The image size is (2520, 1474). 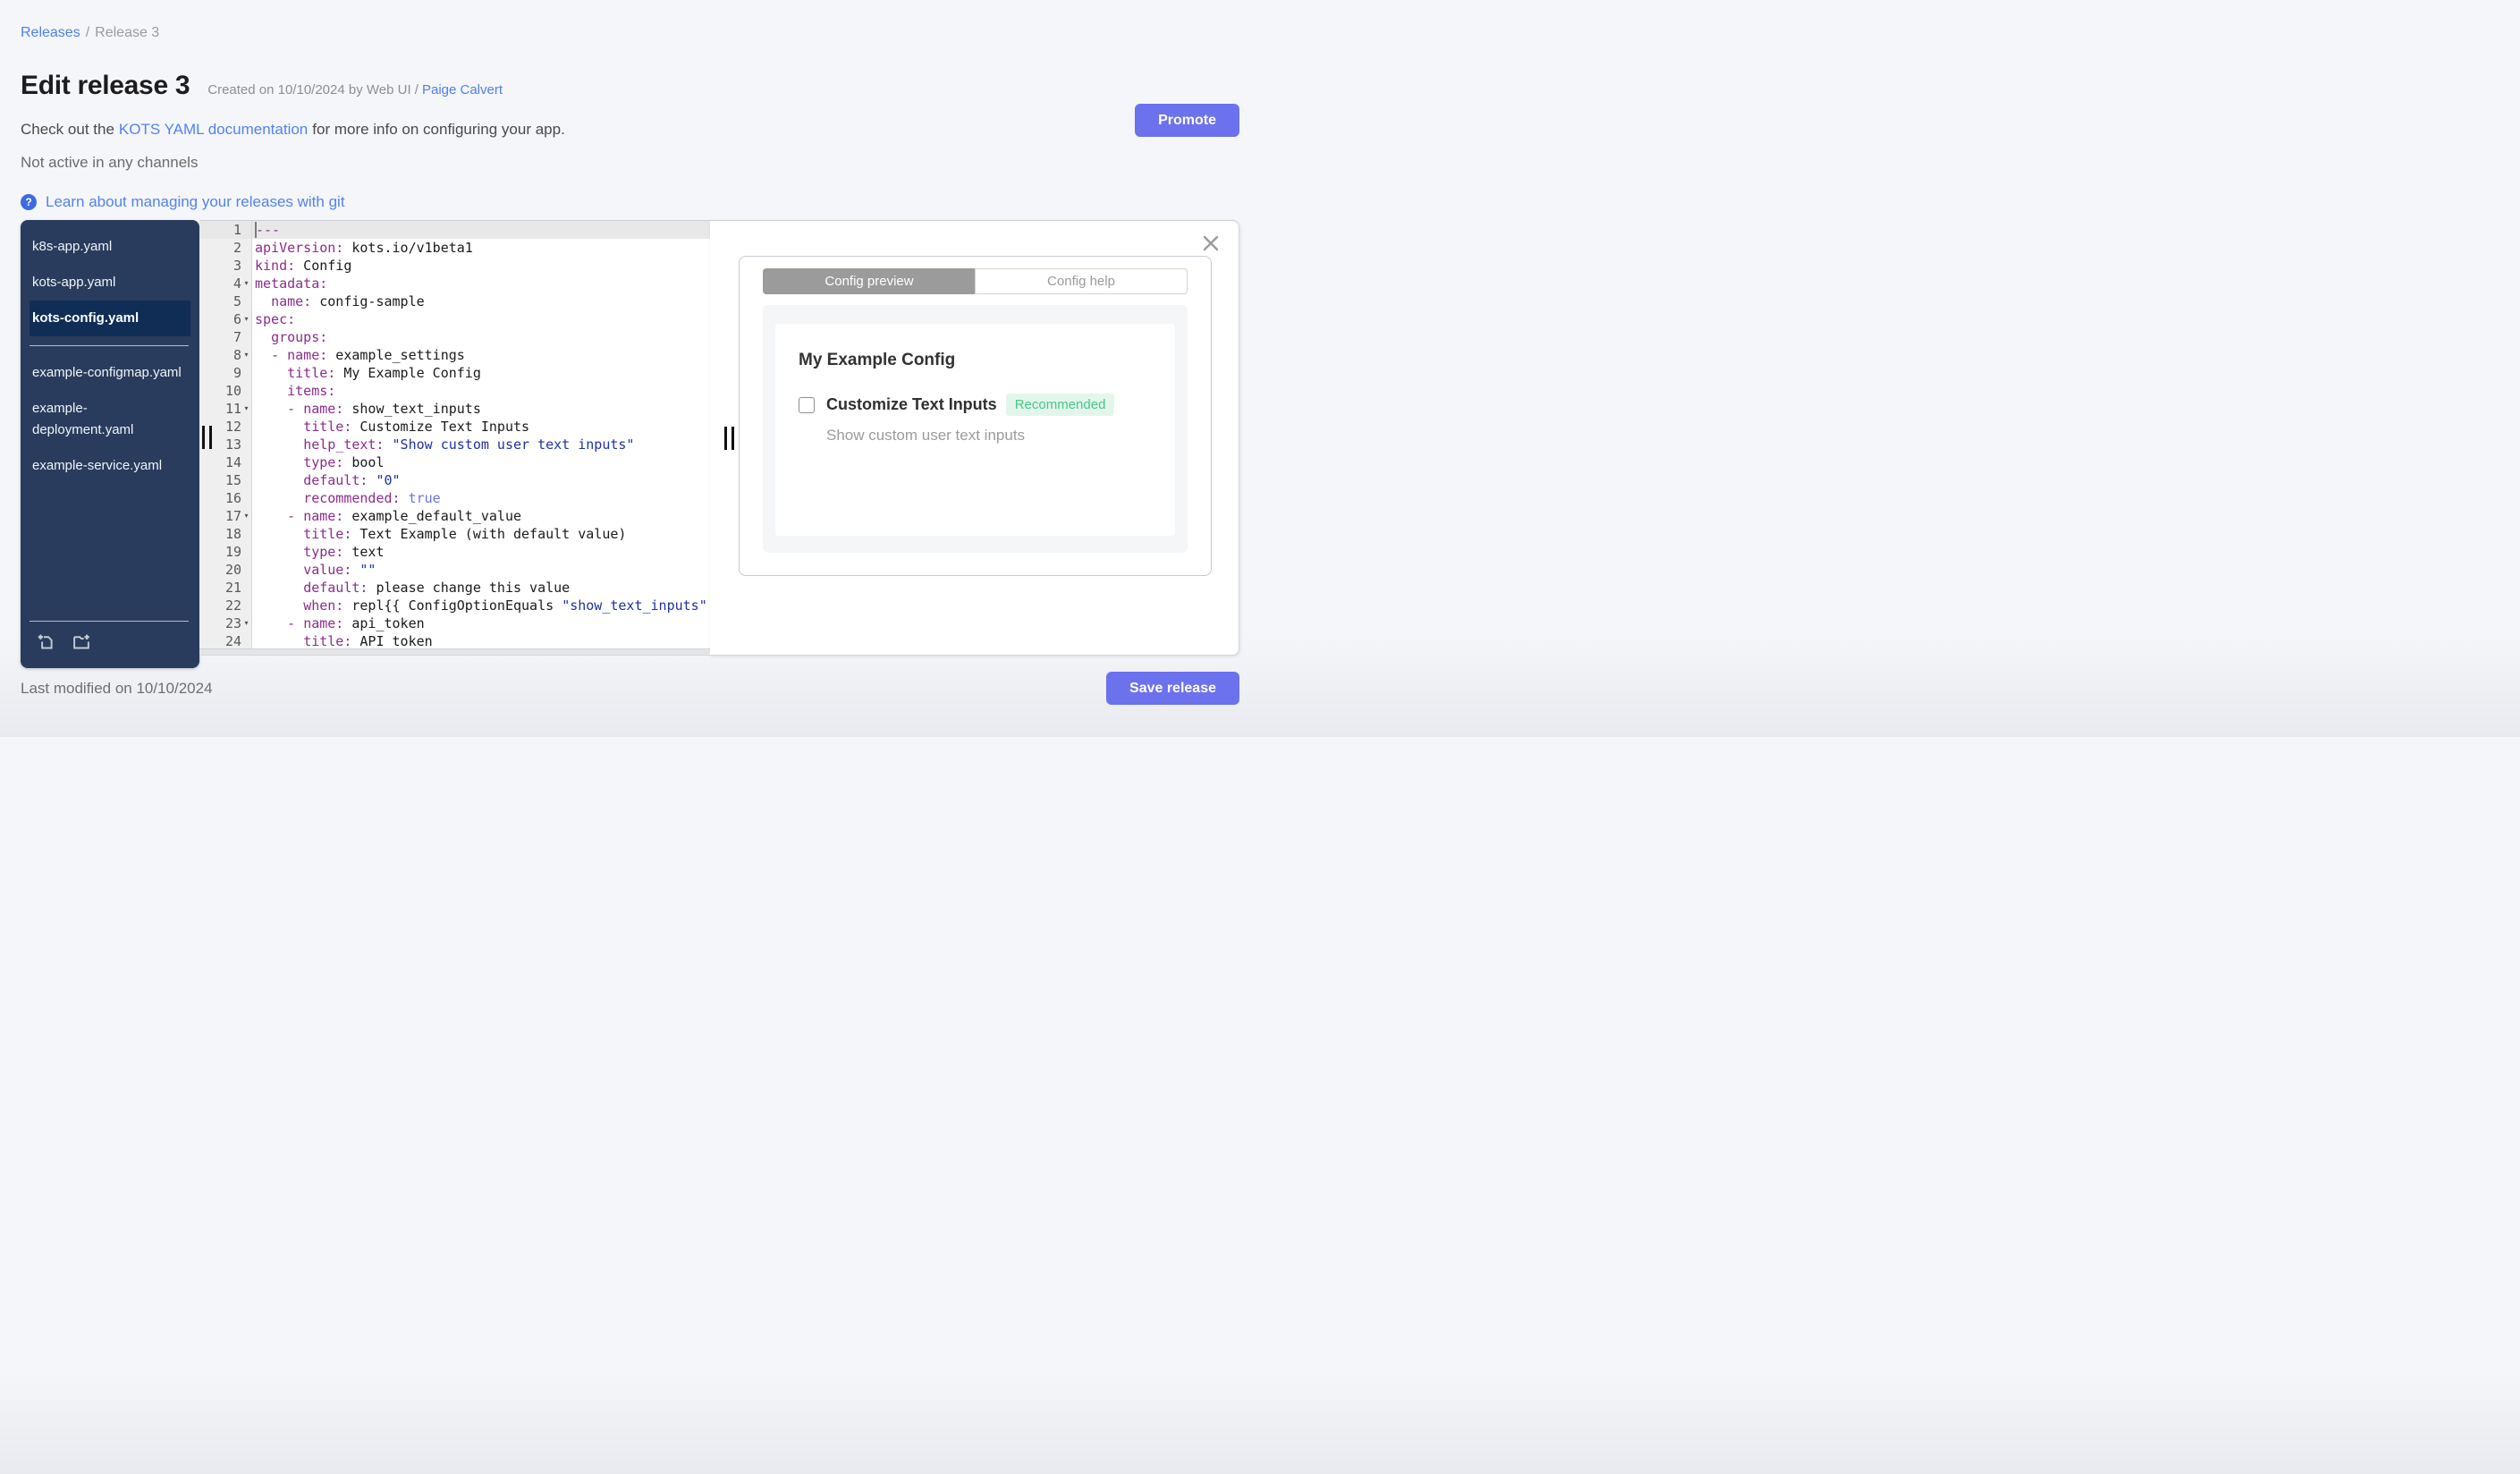 I want to click on kots-yaml-docs-link: KOTS YAML documentation, so click(x=213, y=129).